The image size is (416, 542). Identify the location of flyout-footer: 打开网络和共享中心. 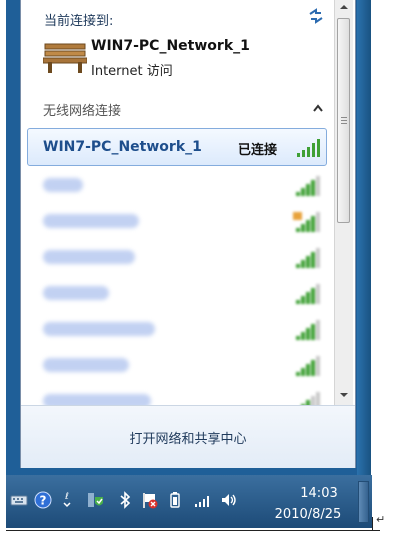
(188, 436).